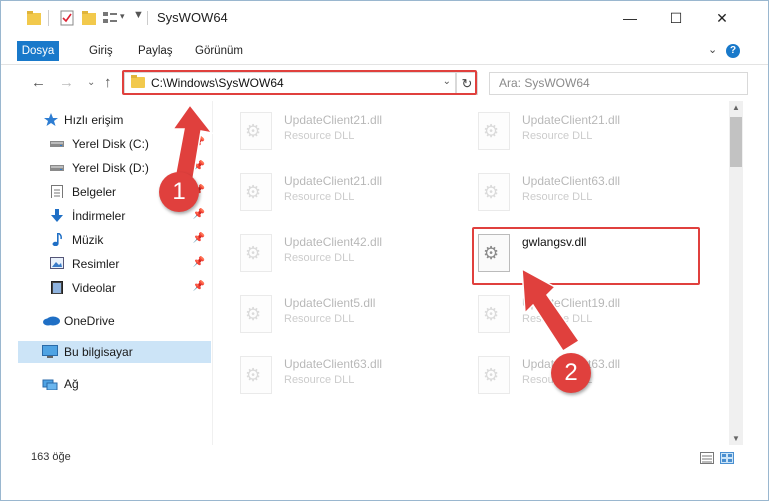 This screenshot has width=769, height=501. What do you see at coordinates (192, 141) in the screenshot?
I see `arrow-to-address` at bounding box center [192, 141].